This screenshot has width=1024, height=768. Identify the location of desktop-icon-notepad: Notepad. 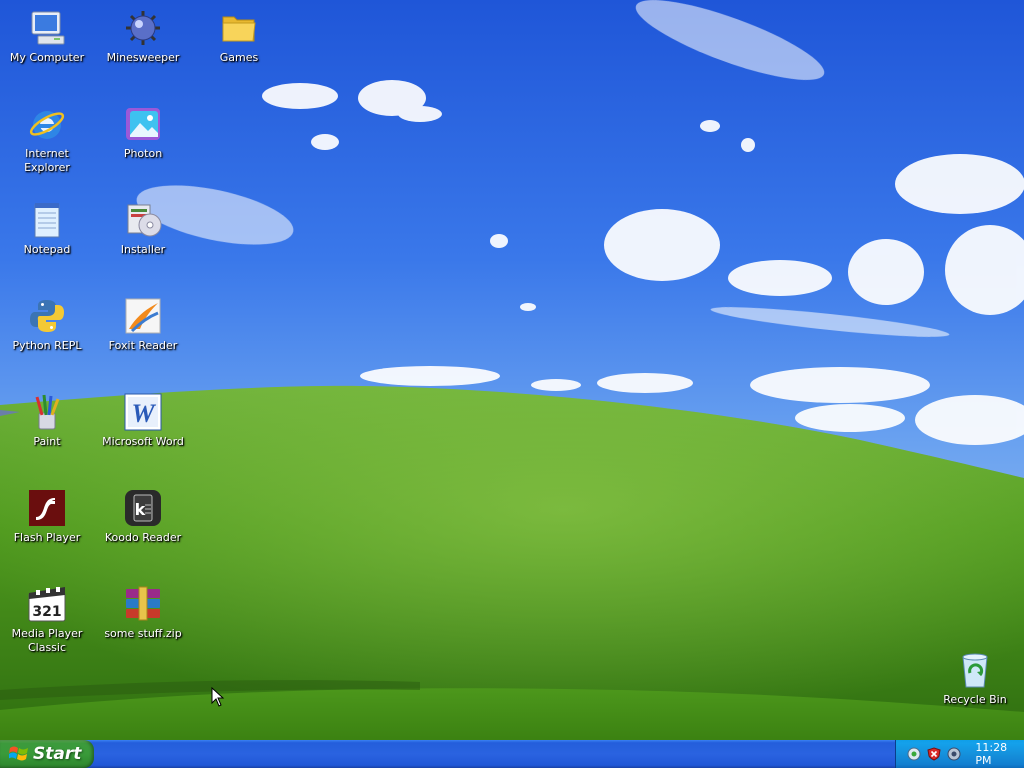
(47, 228).